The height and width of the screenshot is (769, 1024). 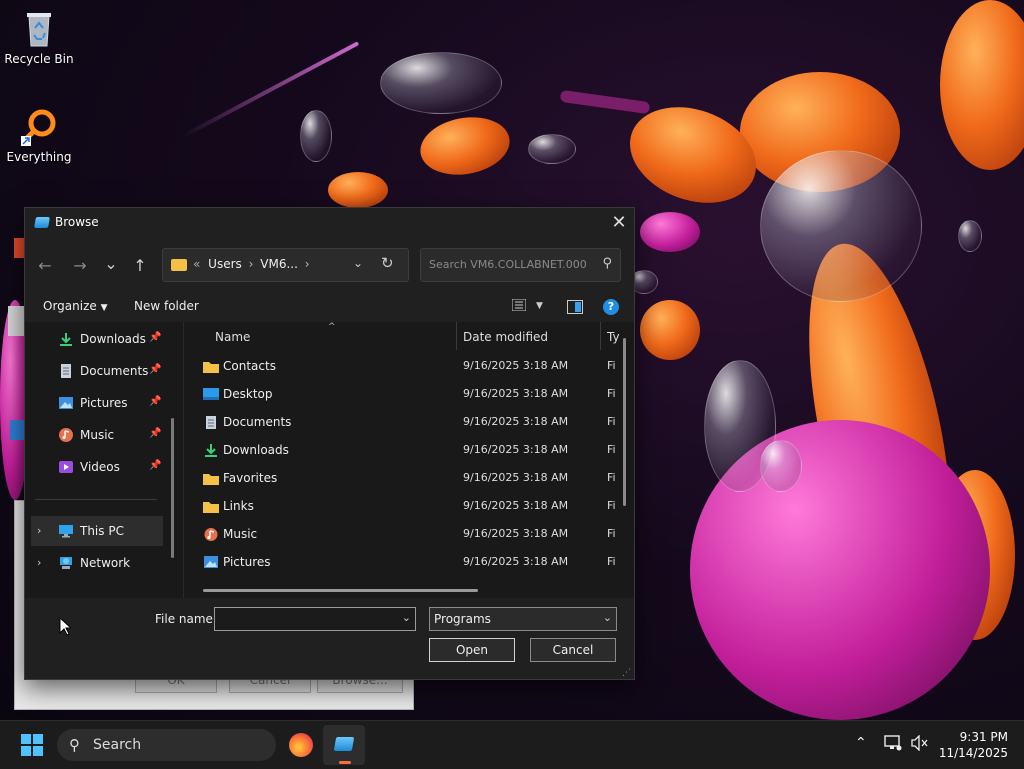 What do you see at coordinates (196, 264) in the screenshot?
I see `breadcrumb-overflow: «` at bounding box center [196, 264].